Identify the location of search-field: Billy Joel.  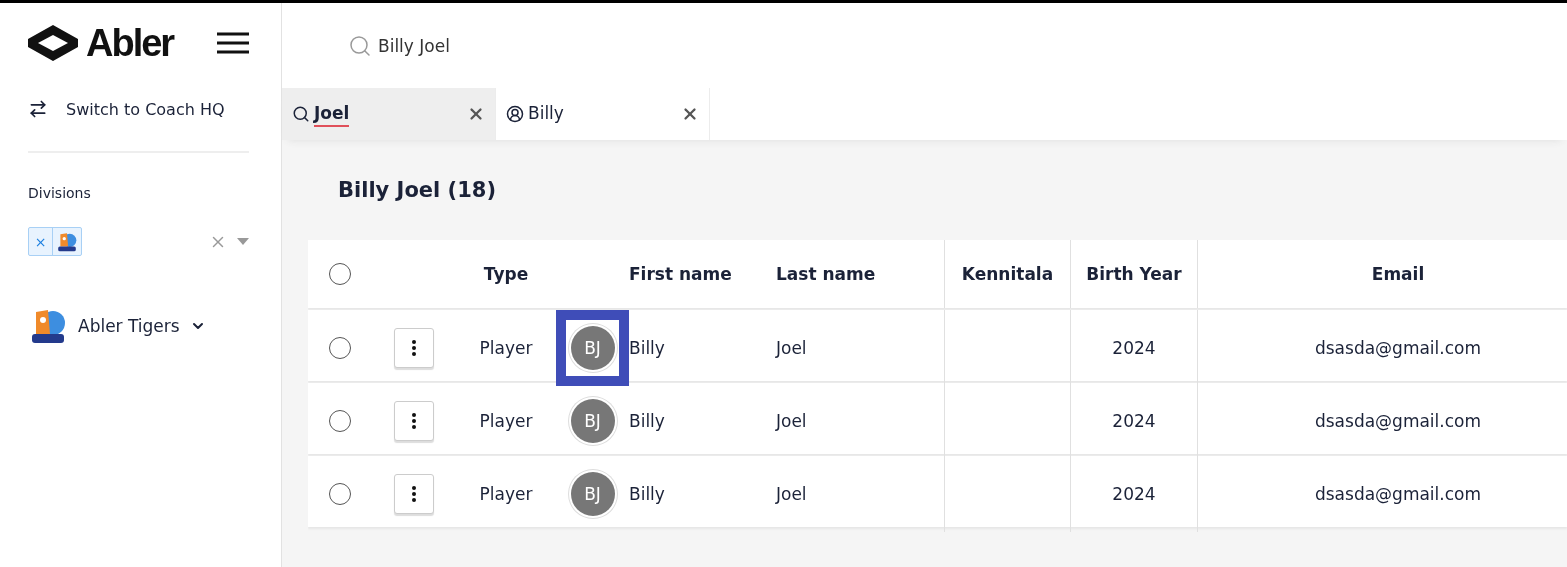
(414, 45).